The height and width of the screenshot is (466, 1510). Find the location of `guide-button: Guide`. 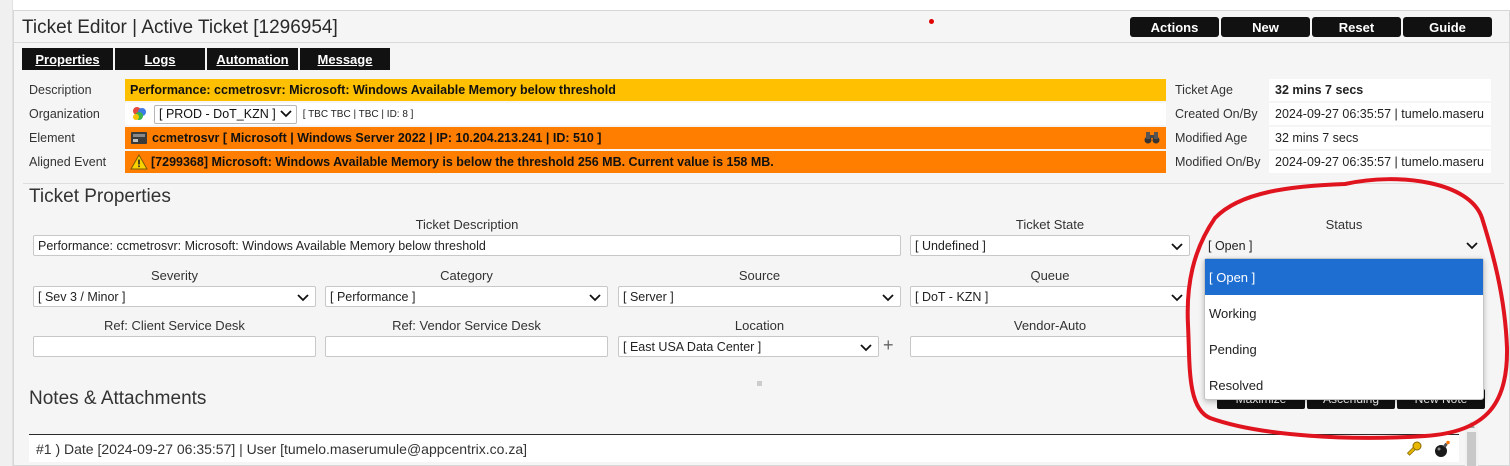

guide-button: Guide is located at coordinates (1447, 27).